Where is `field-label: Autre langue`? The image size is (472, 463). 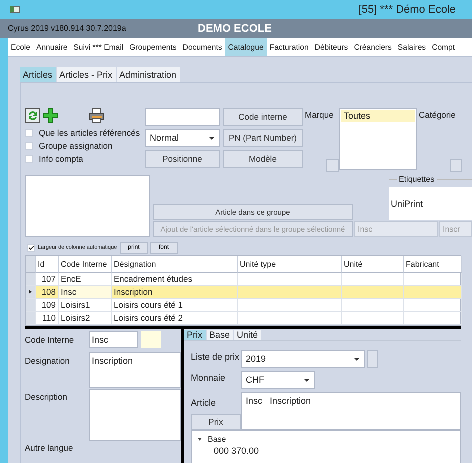 field-label: Autre langue is located at coordinates (49, 447).